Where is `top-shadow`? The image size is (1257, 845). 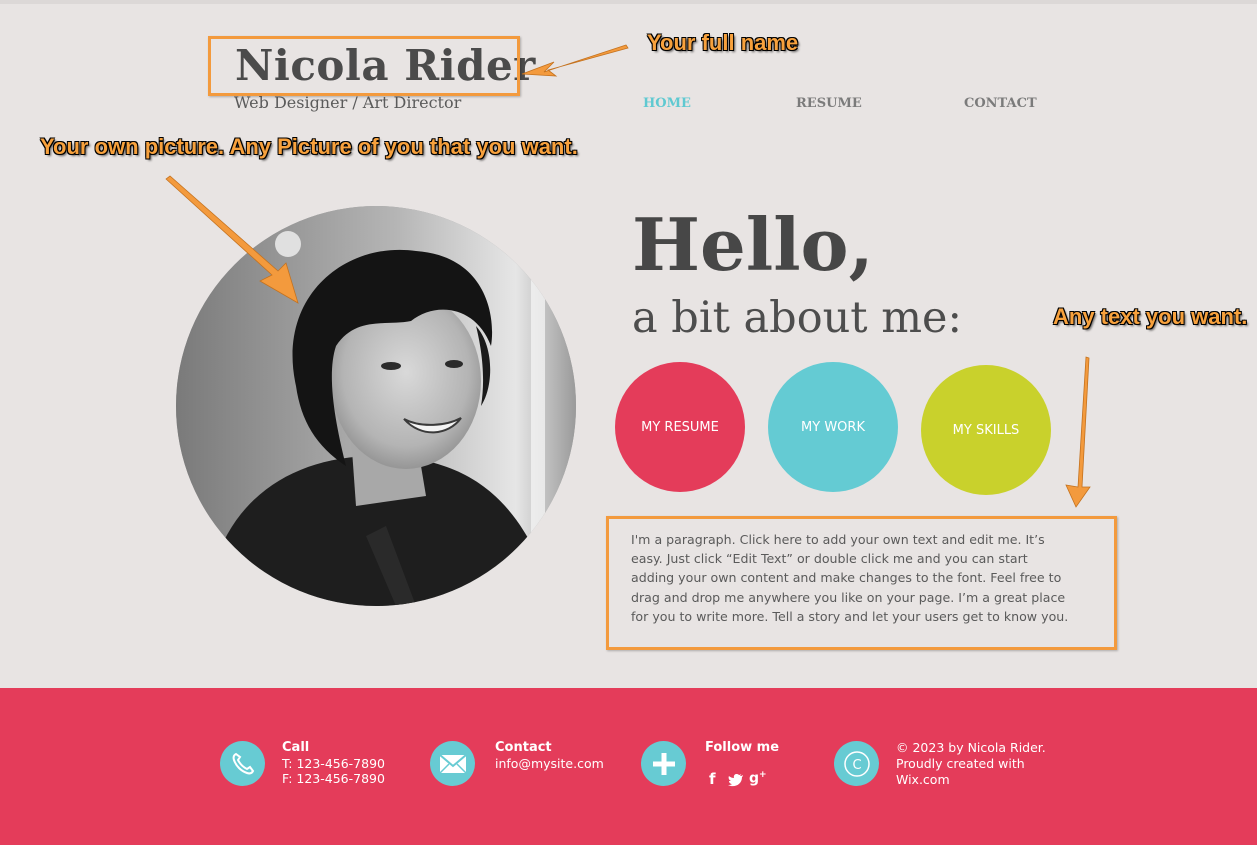 top-shadow is located at coordinates (628, 2).